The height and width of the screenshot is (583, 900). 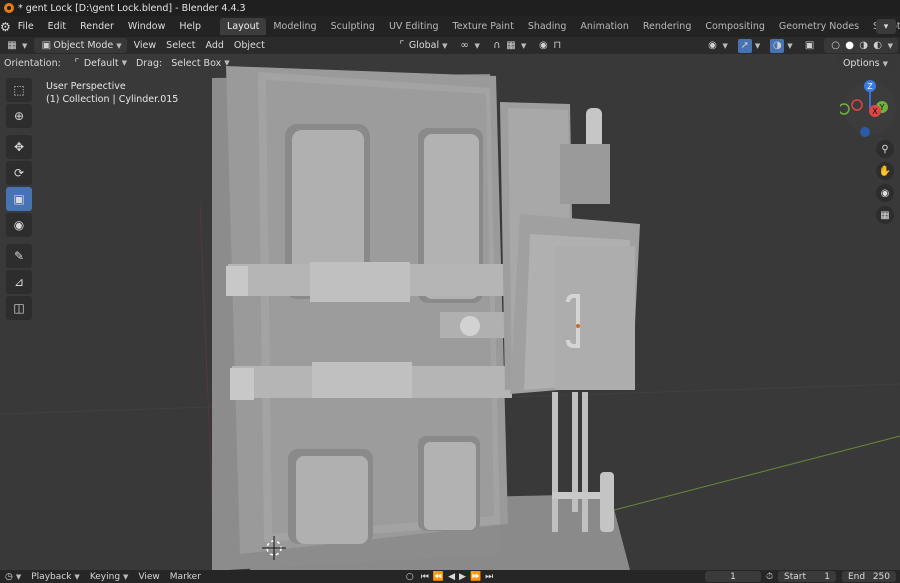 What do you see at coordinates (864, 46) in the screenshot?
I see `material-shading-icon: ◑` at bounding box center [864, 46].